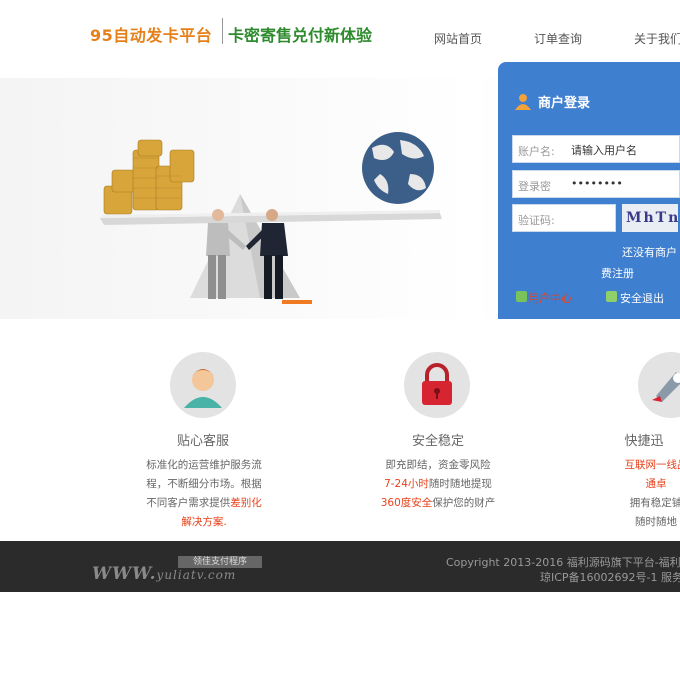 Image resolution: width=680 pixels, height=680 pixels. Describe the element at coordinates (654, 503) in the screenshot. I see `feature-speed-line: 拥有稳定铺` at that location.